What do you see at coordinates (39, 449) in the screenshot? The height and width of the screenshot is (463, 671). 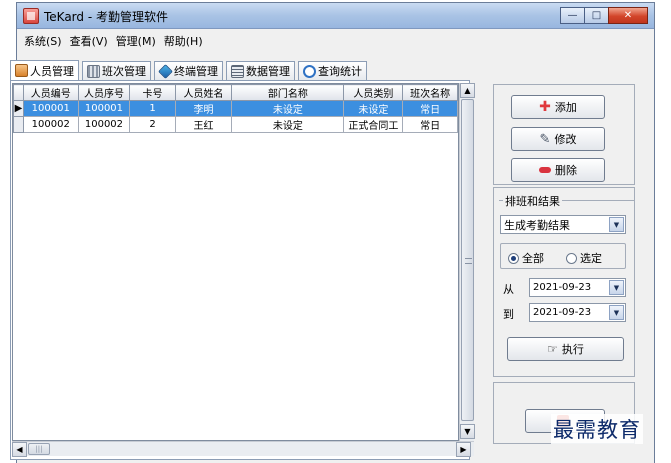 I see `horizontal-scroll-thumb: |||` at bounding box center [39, 449].